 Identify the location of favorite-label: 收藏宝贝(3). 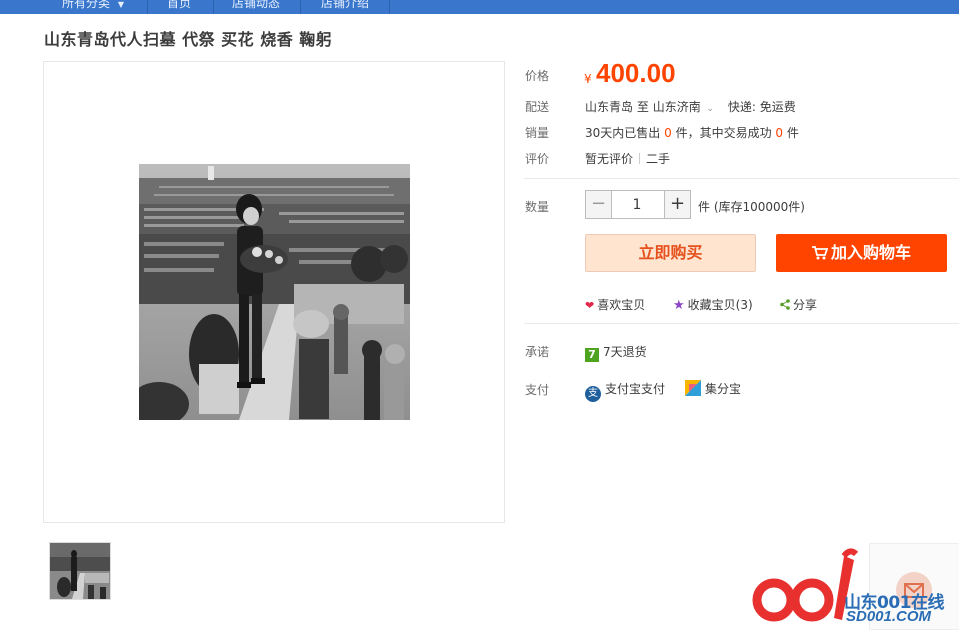
(720, 305).